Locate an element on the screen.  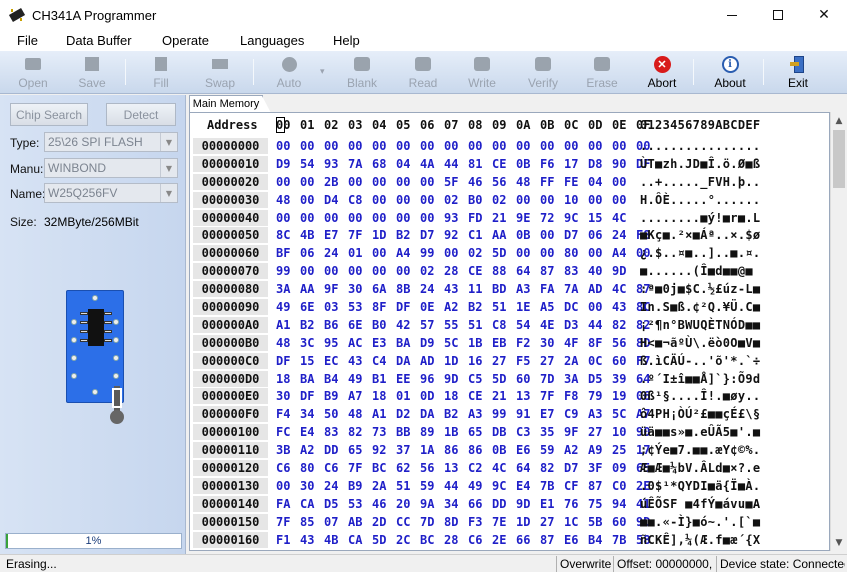
hex-byte: 5C is located at coordinates (619, 414).